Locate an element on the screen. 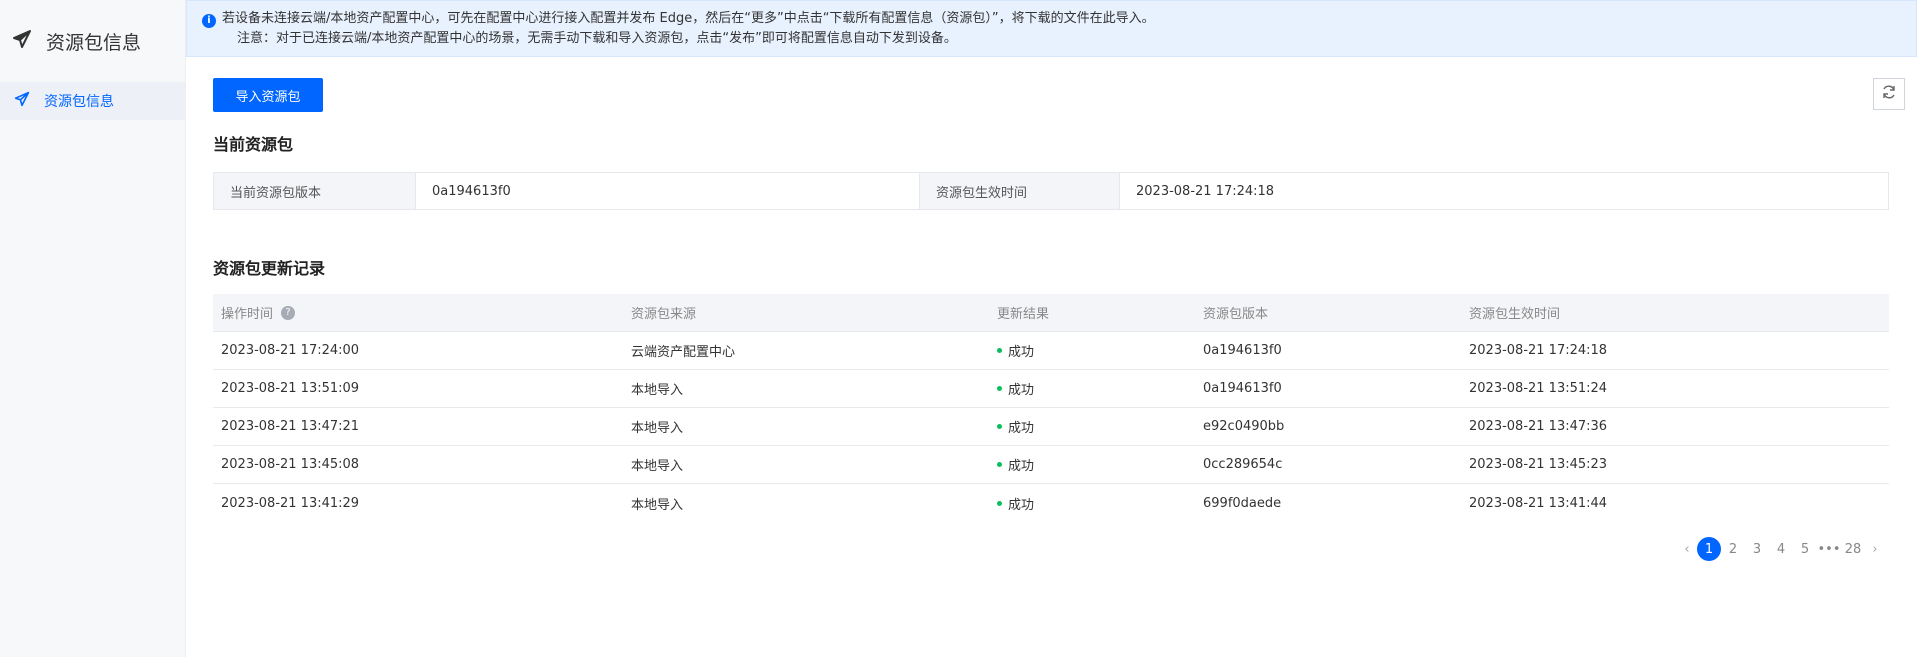 The width and height of the screenshot is (1931, 657). cell-effective: 2023-08-21 13:47:36 is located at coordinates (1538, 426).